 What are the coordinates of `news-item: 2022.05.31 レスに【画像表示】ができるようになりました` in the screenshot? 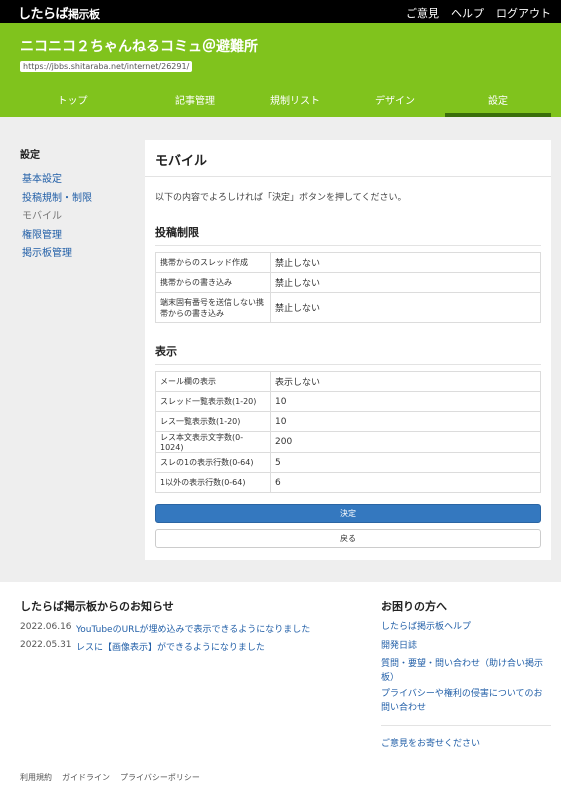 It's located at (142, 646).